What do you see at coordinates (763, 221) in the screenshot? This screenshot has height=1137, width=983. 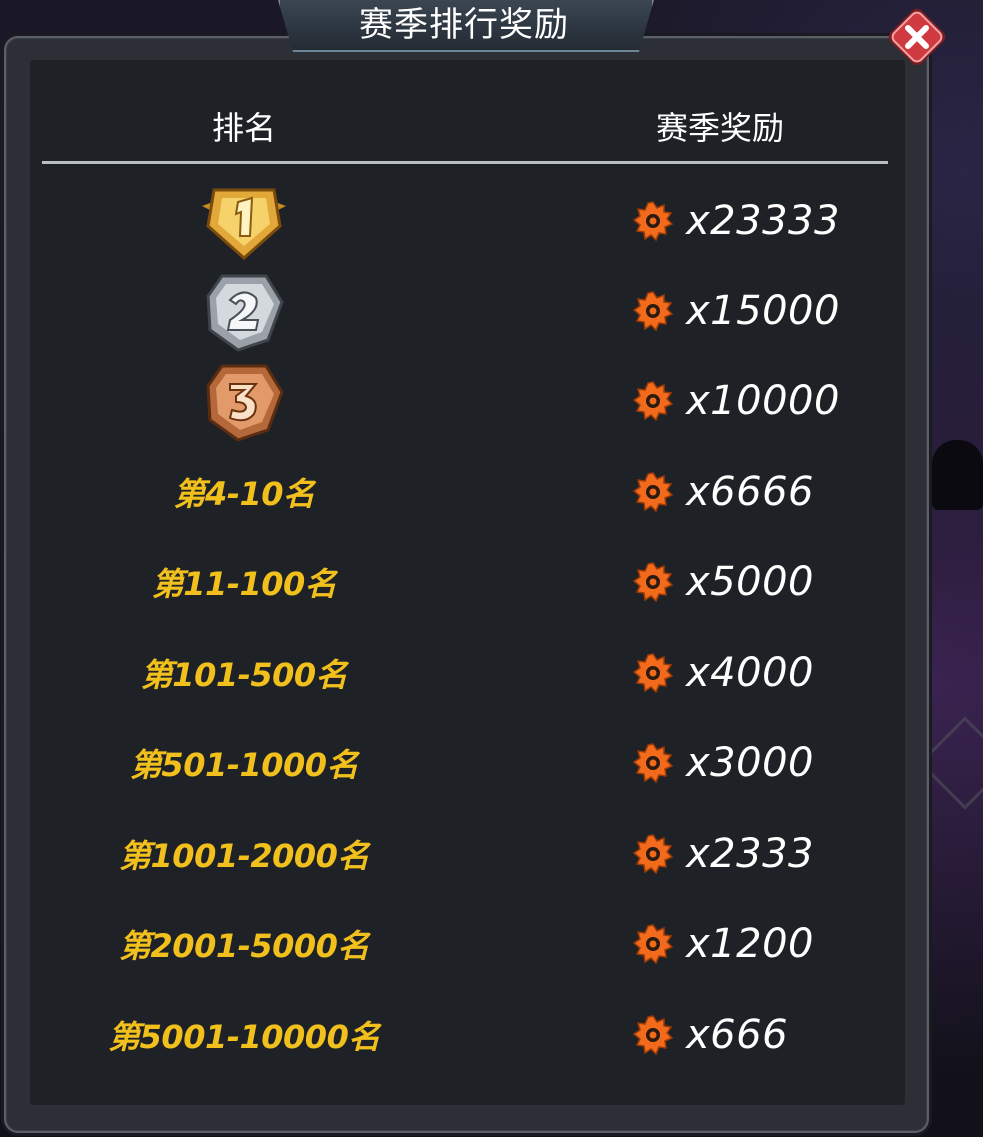 I see `reward-amount: x23333` at bounding box center [763, 221].